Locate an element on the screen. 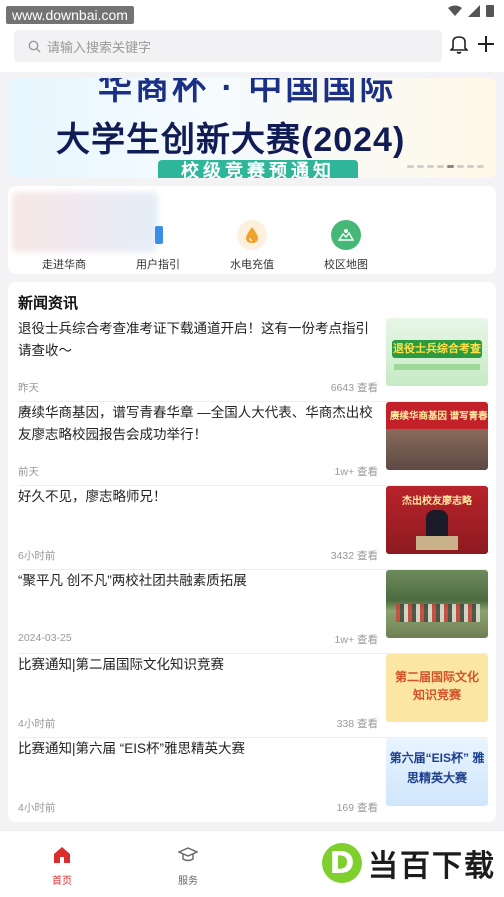  news-thumbnail: 杰出校友廖志略 is located at coordinates (437, 520).